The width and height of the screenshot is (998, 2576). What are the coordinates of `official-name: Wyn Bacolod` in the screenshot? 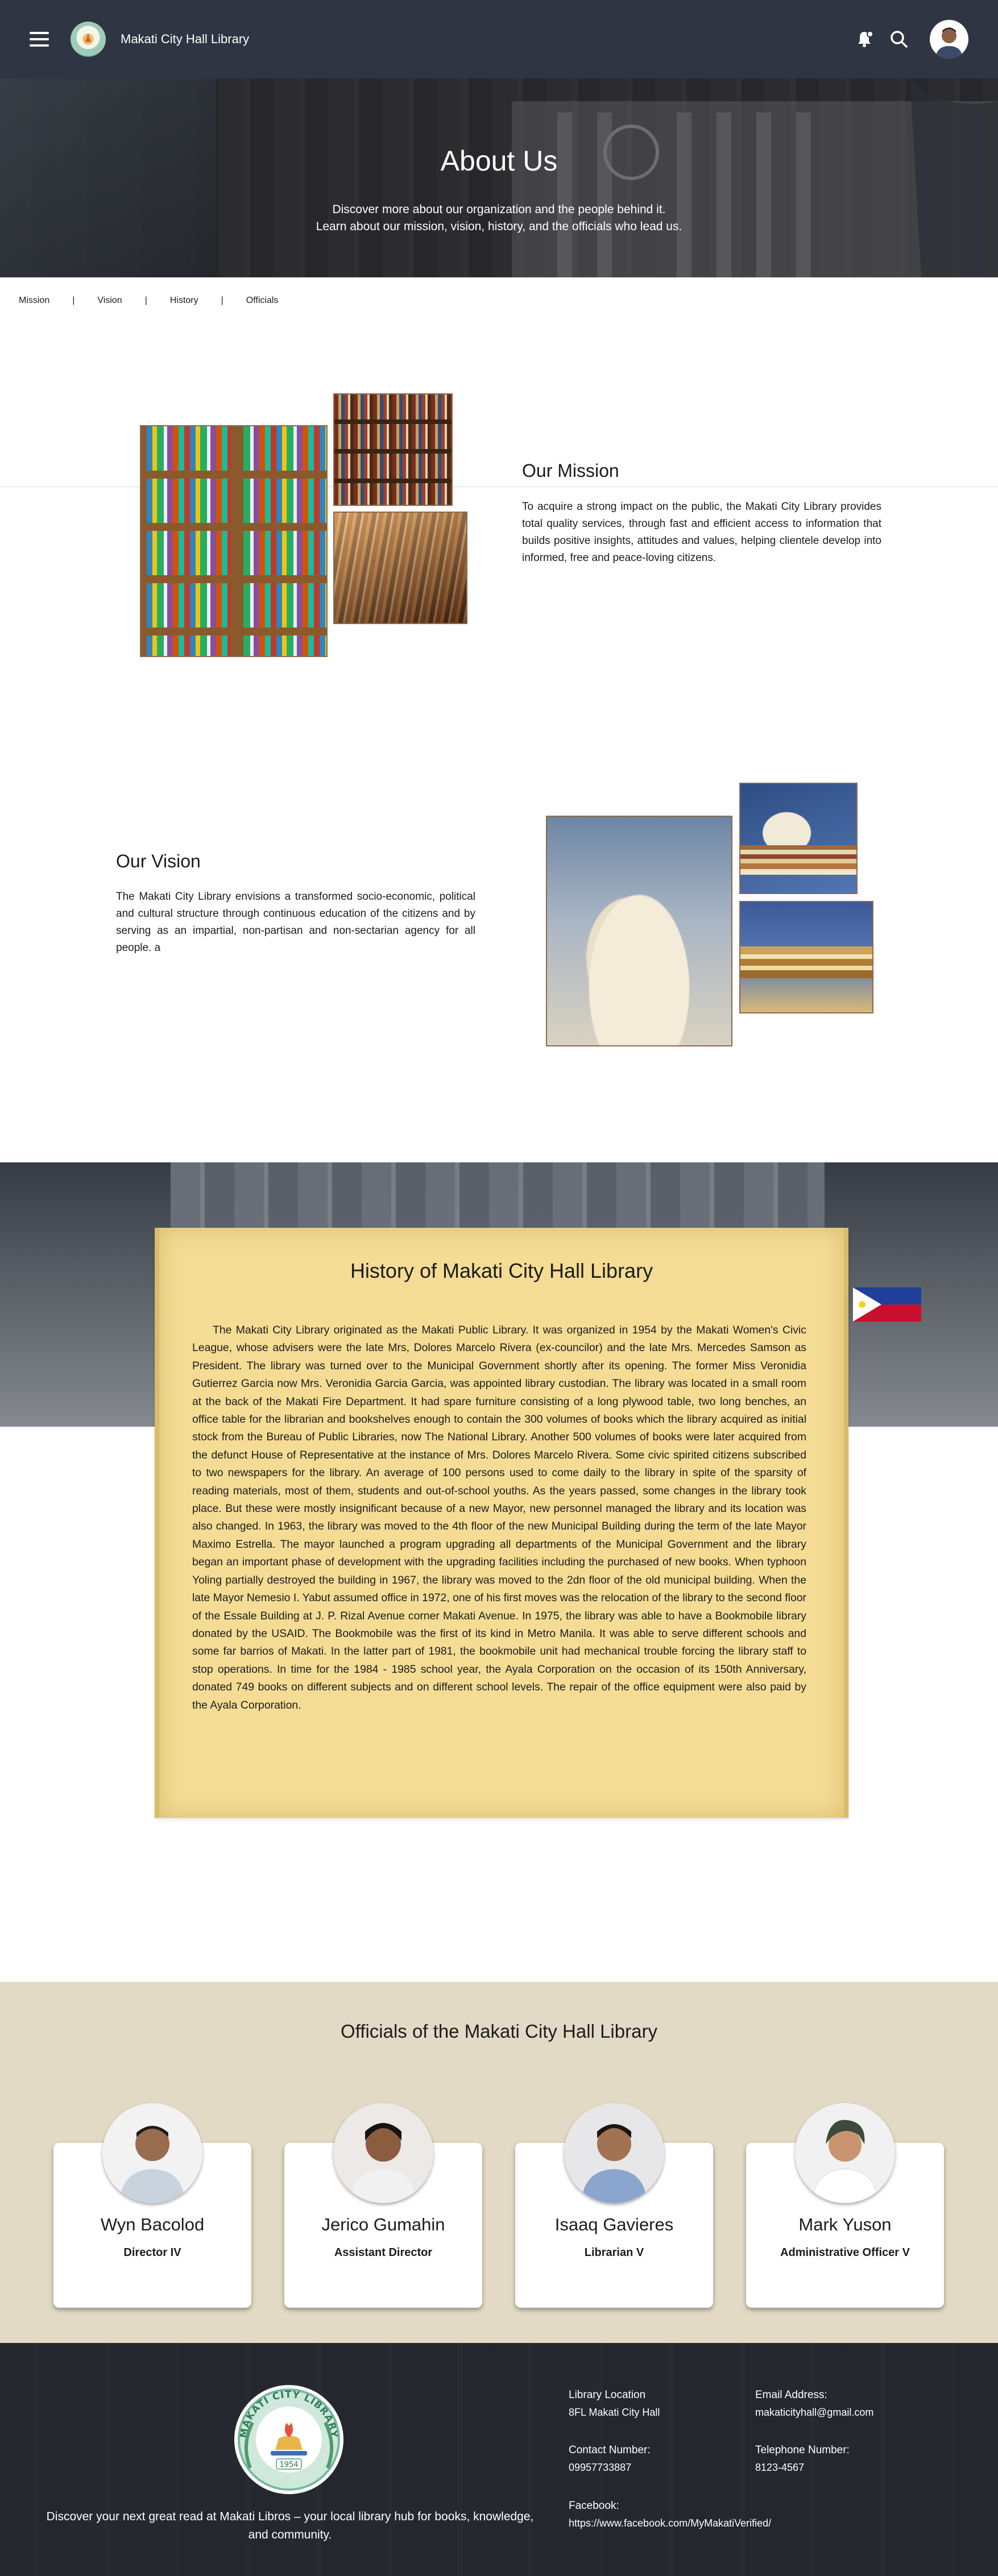 It's located at (152, 2224).